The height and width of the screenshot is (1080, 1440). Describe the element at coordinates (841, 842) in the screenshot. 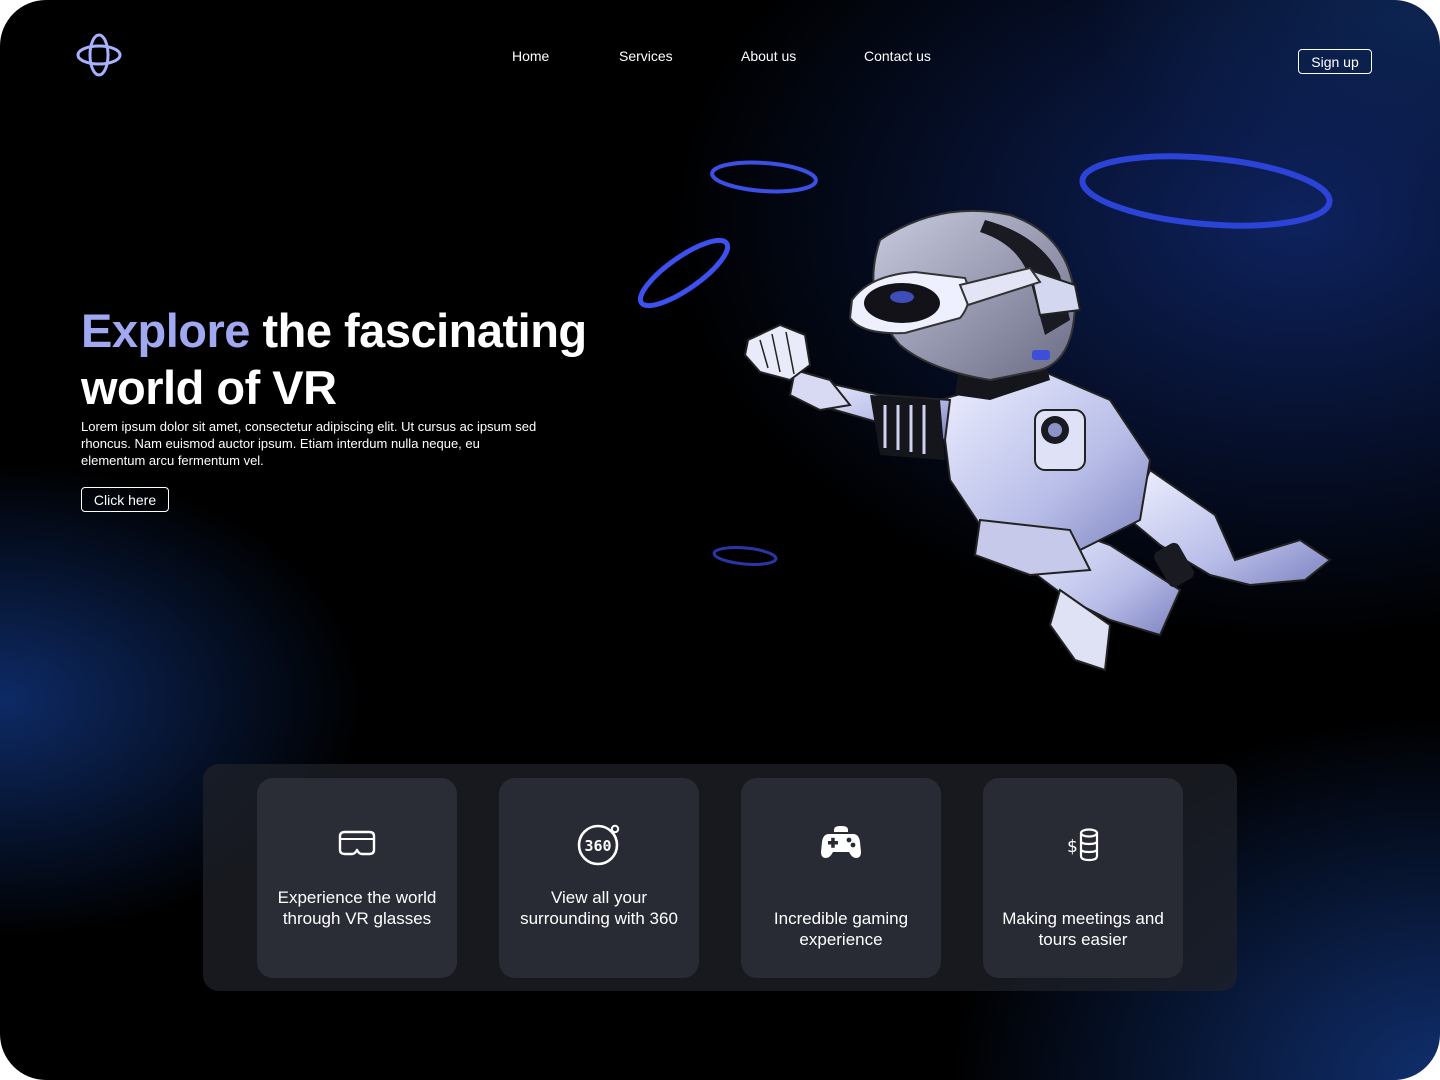

I see `gamepad-icon` at that location.